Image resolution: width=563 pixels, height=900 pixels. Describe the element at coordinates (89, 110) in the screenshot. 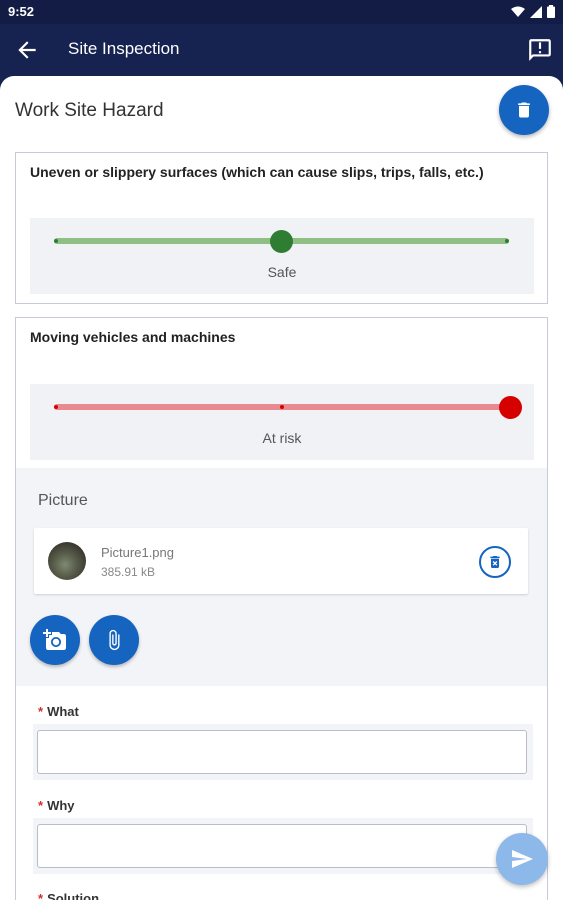

I see `section-title: Work Site Hazard` at that location.